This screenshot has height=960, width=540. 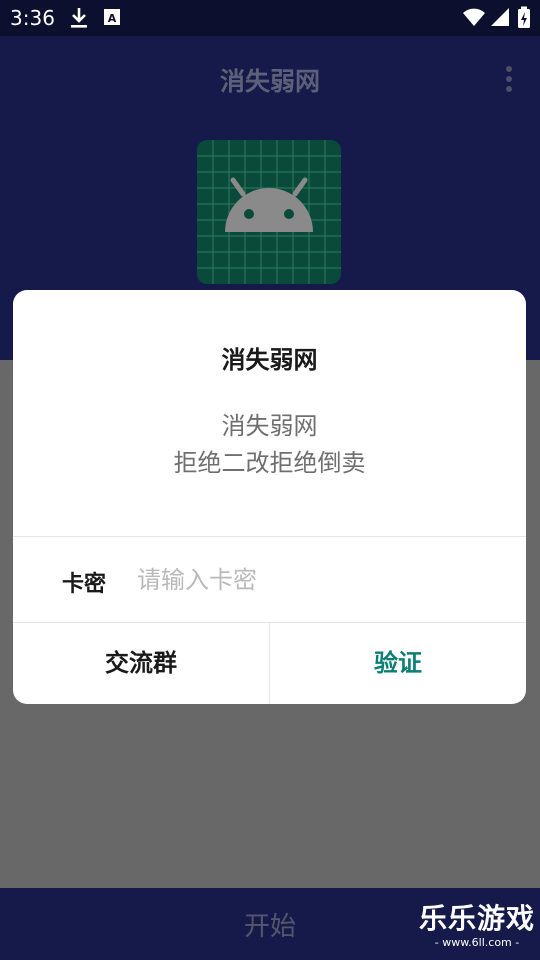 What do you see at coordinates (398, 663) in the screenshot?
I see `verify-button: 验证` at bounding box center [398, 663].